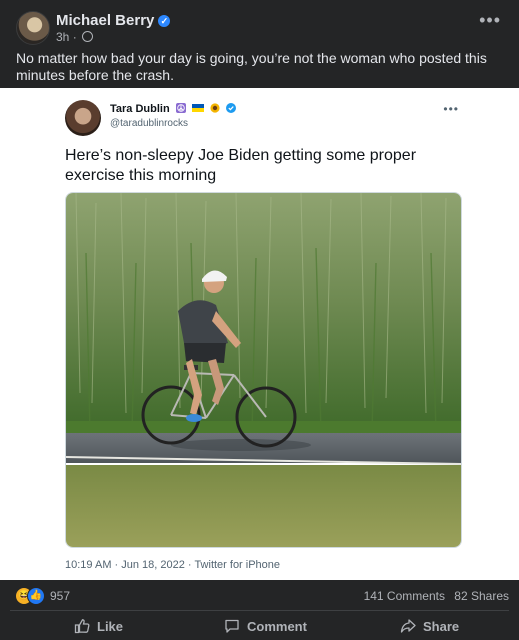  I want to click on peace-icon, so click(180, 108).